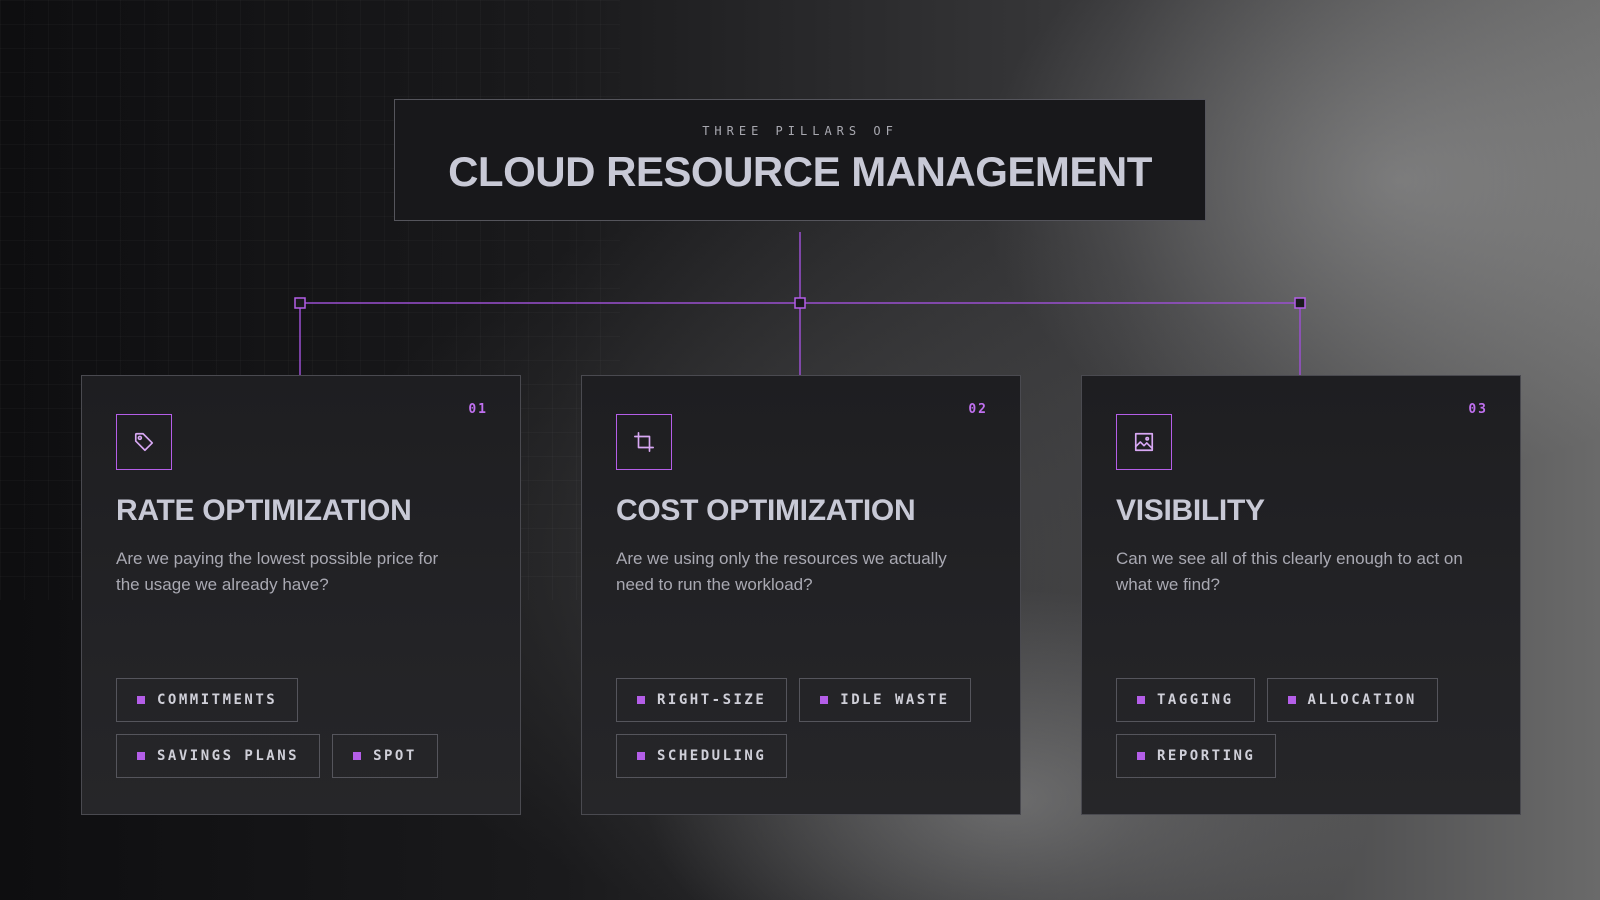 The height and width of the screenshot is (900, 1600). I want to click on tag-chip: SPOT, so click(385, 756).